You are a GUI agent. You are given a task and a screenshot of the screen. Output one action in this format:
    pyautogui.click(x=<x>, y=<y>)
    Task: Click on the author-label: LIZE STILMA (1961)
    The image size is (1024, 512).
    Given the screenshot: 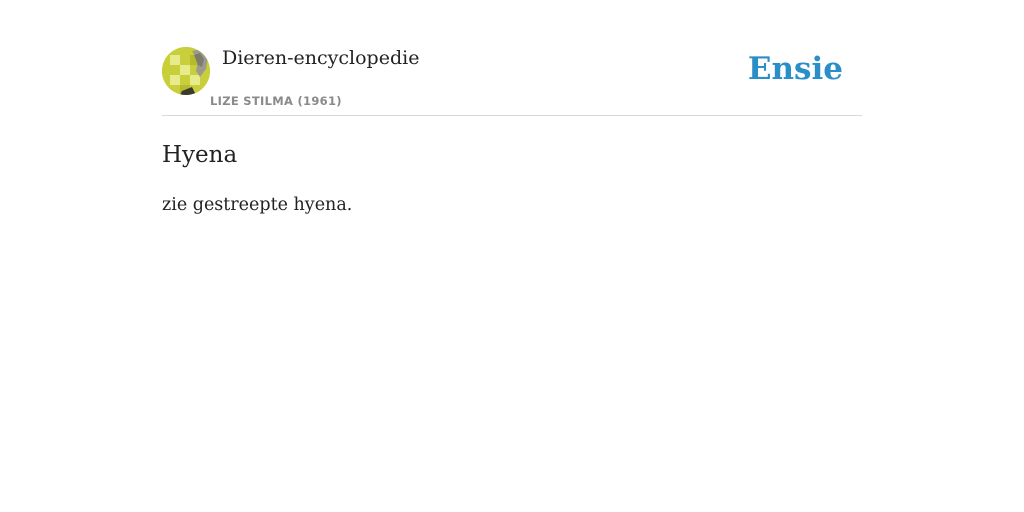 What is the action you would take?
    pyautogui.click(x=276, y=101)
    